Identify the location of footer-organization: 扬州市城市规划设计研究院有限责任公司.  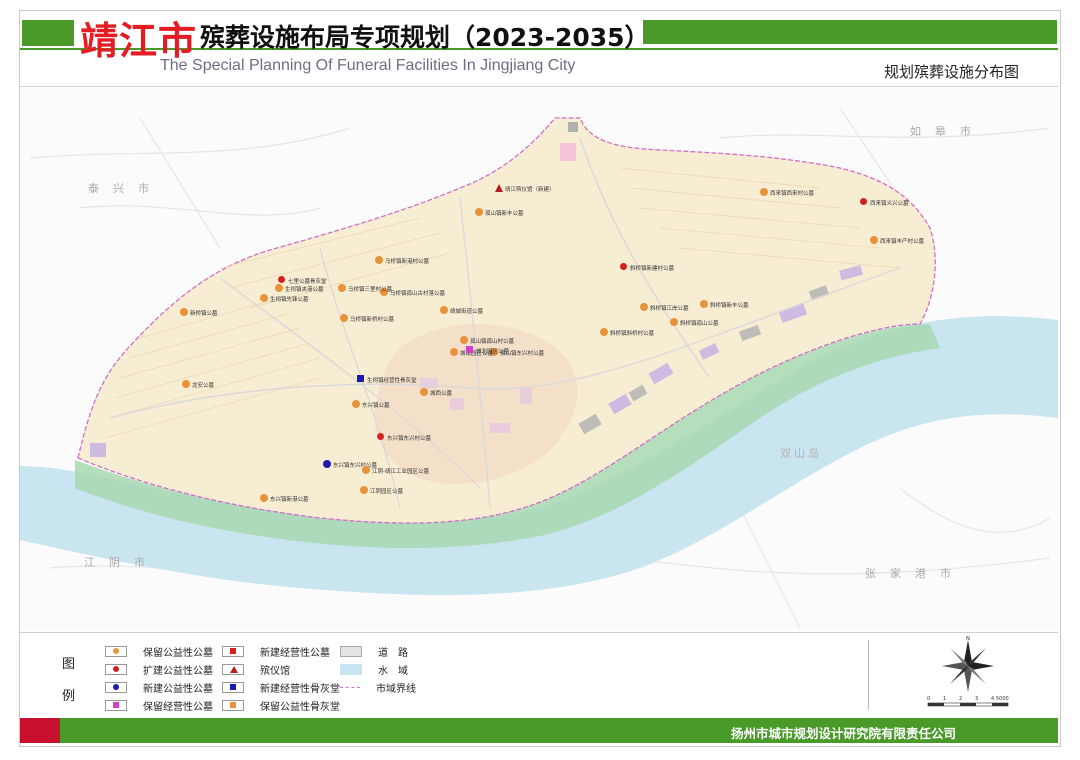
(844, 733).